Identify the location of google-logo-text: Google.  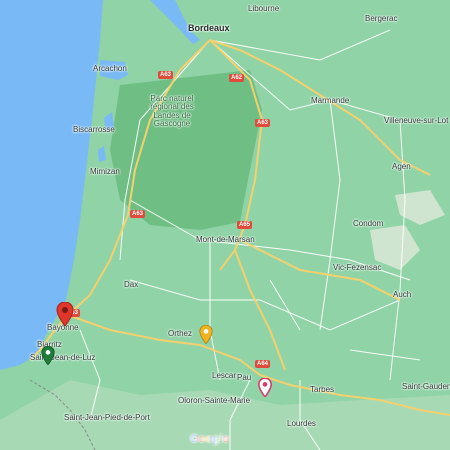
(210, 439).